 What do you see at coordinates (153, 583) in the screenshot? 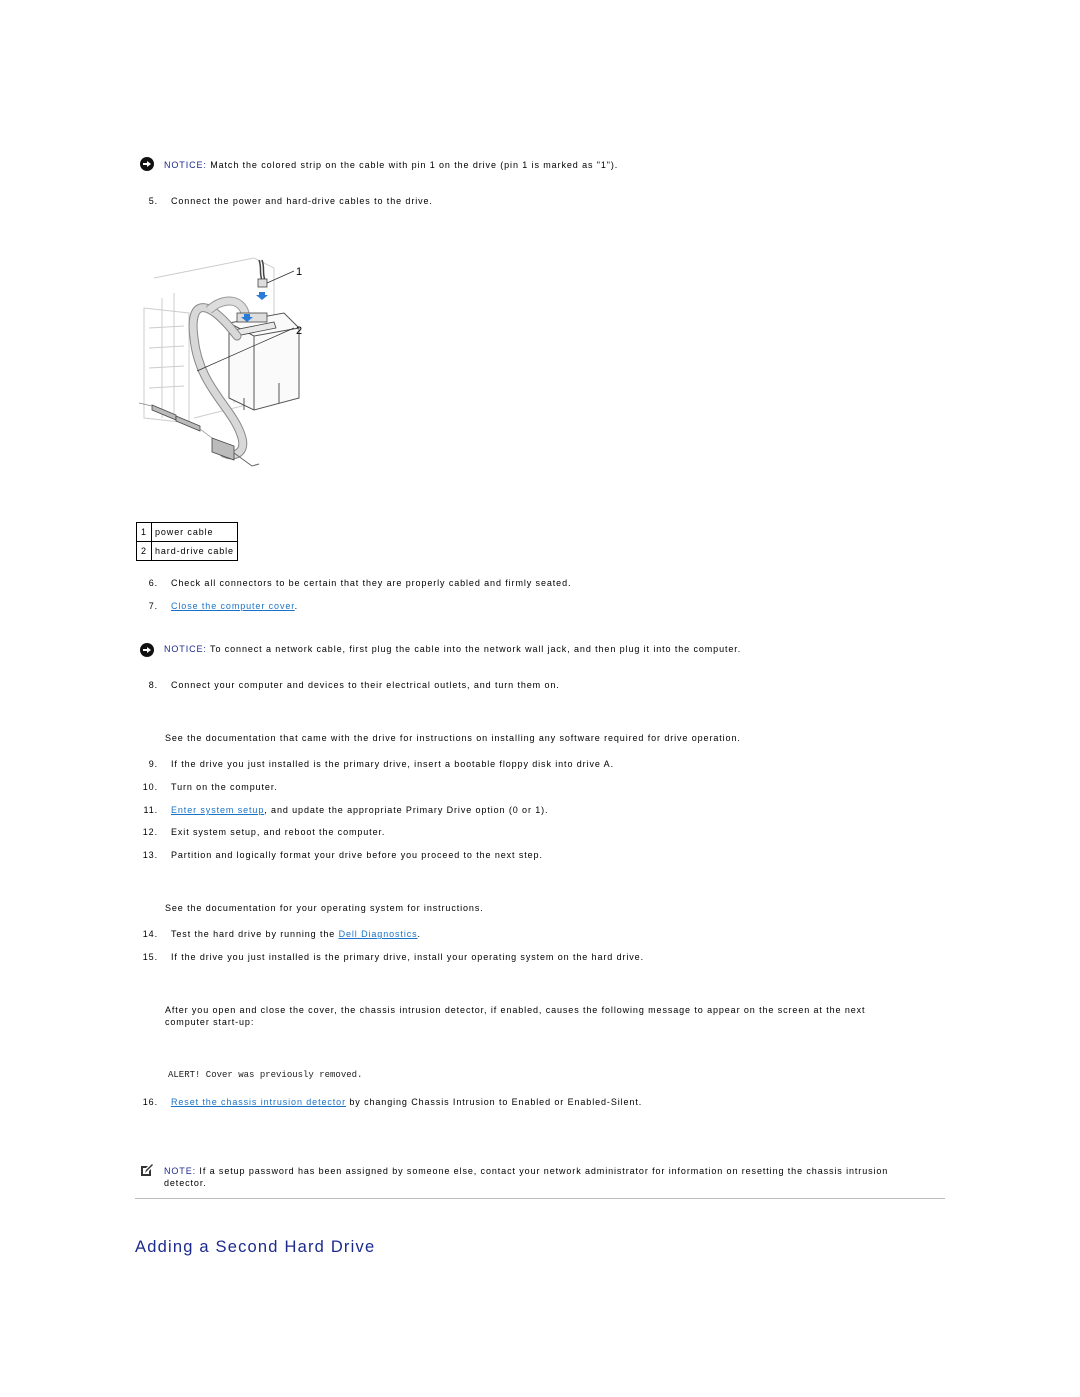
I see `step-number: 6.` at bounding box center [153, 583].